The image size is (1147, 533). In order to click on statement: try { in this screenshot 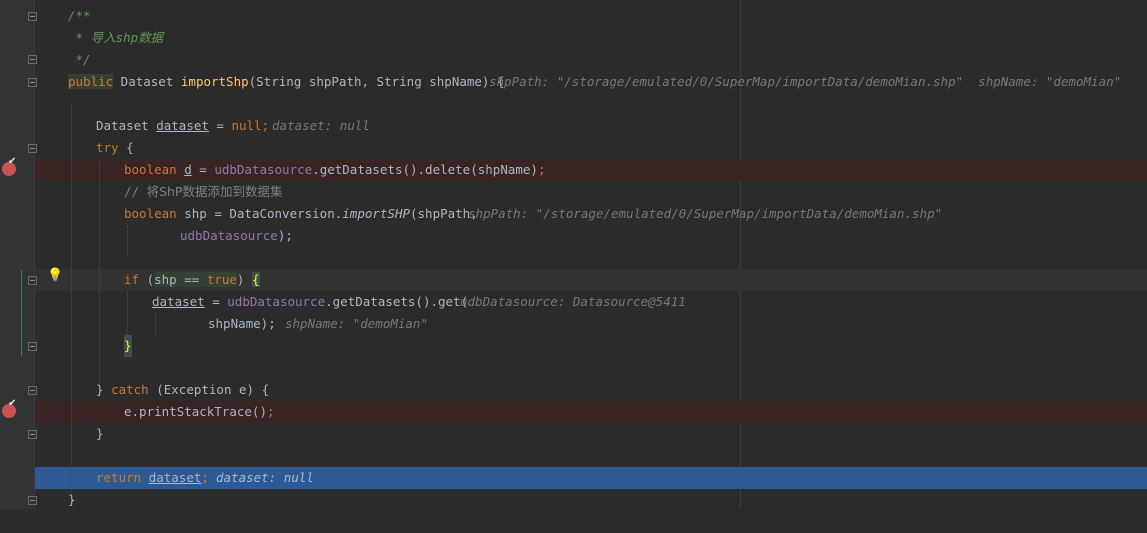, I will do `click(115, 147)`.